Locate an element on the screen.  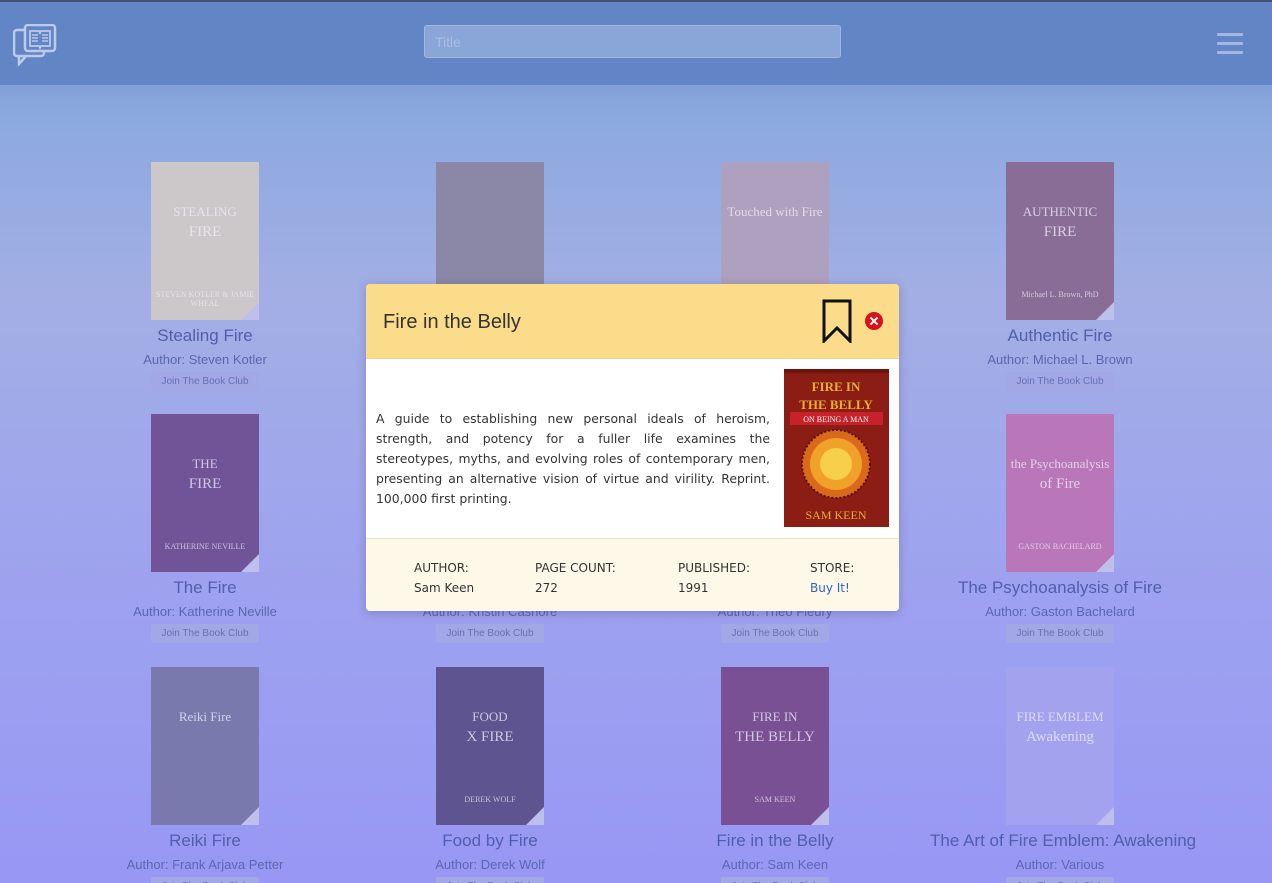
cover-author: SAM KEEN is located at coordinates (835, 515).